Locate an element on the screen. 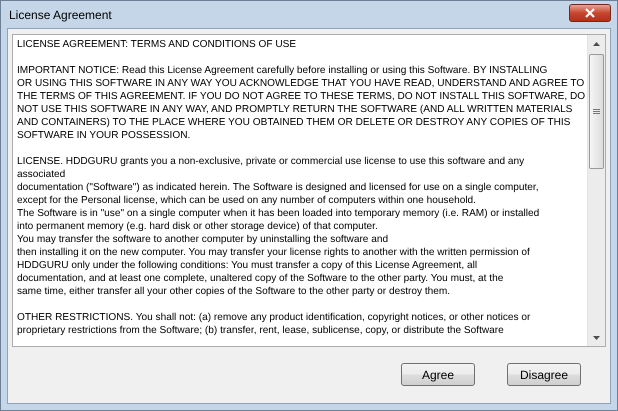  scroll-thumb is located at coordinates (596, 111).